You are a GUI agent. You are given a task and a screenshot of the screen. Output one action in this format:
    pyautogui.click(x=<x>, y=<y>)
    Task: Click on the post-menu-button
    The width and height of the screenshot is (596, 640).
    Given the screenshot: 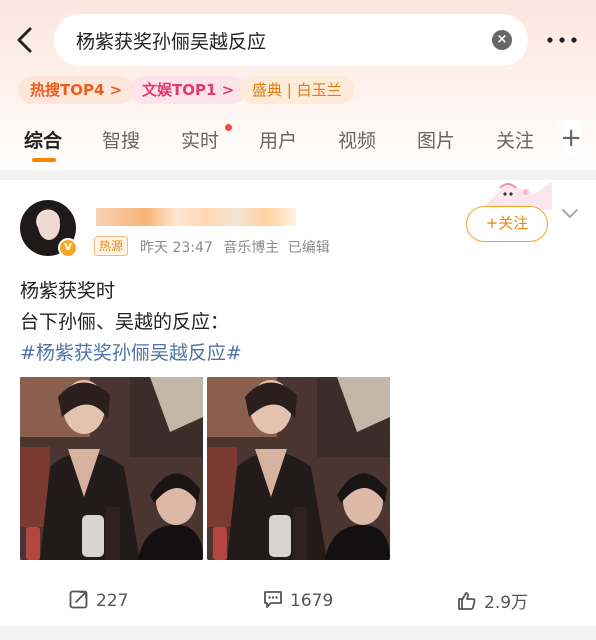 What is the action you would take?
    pyautogui.click(x=570, y=214)
    